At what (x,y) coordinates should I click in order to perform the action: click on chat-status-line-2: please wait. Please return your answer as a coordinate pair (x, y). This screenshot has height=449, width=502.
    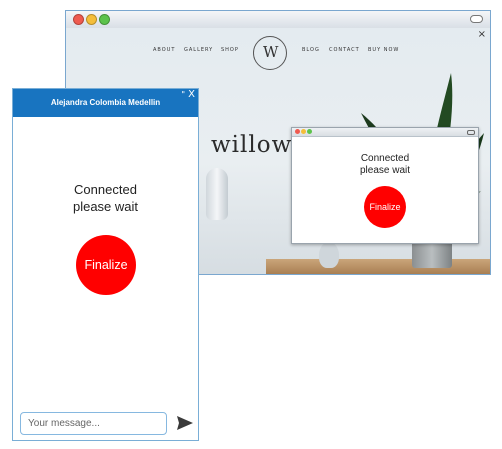
    Looking at the image, I should click on (105, 206).